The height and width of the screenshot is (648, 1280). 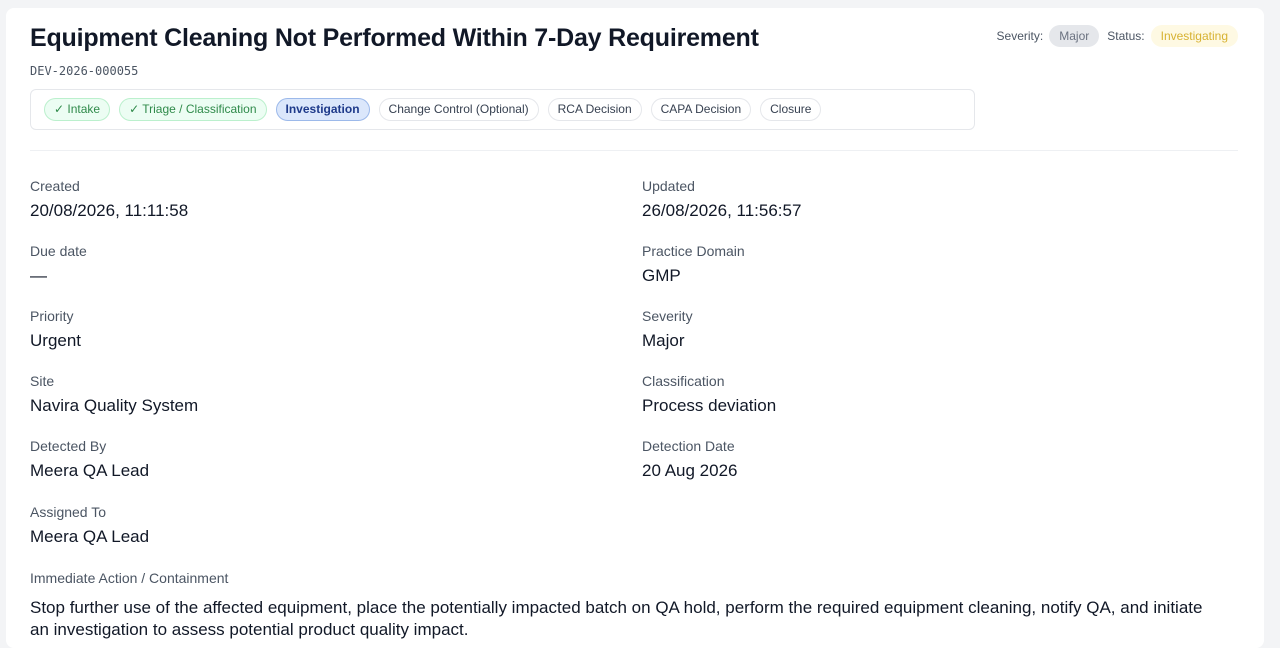 I want to click on header-status-area: Severity: Major Status: Investigating, so click(x=1117, y=36).